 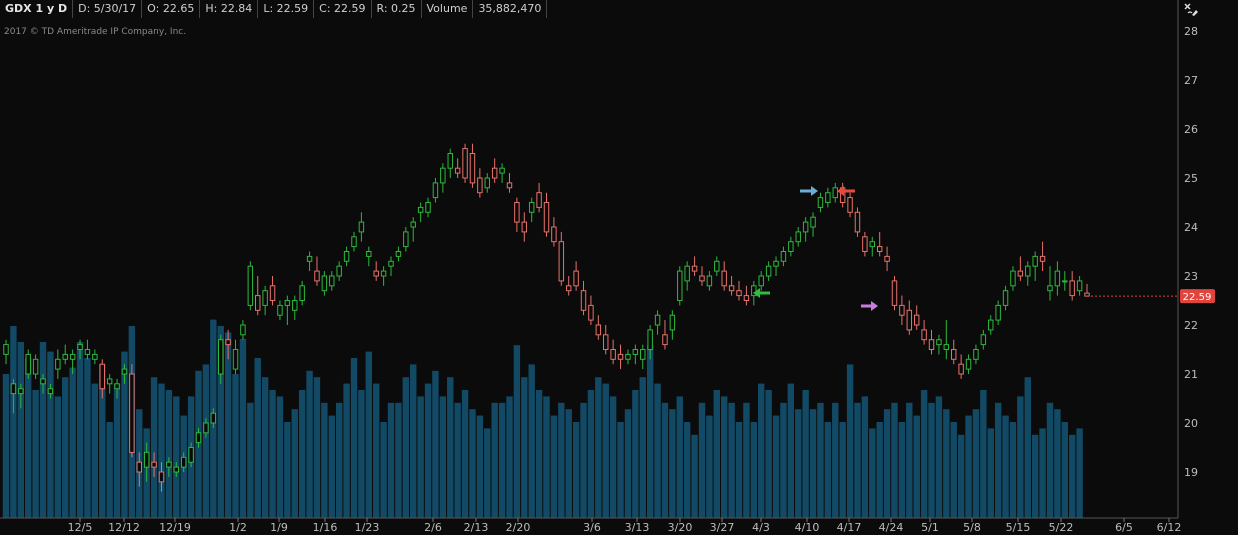 I want to click on price-tick-label: 28, so click(x=1191, y=31).